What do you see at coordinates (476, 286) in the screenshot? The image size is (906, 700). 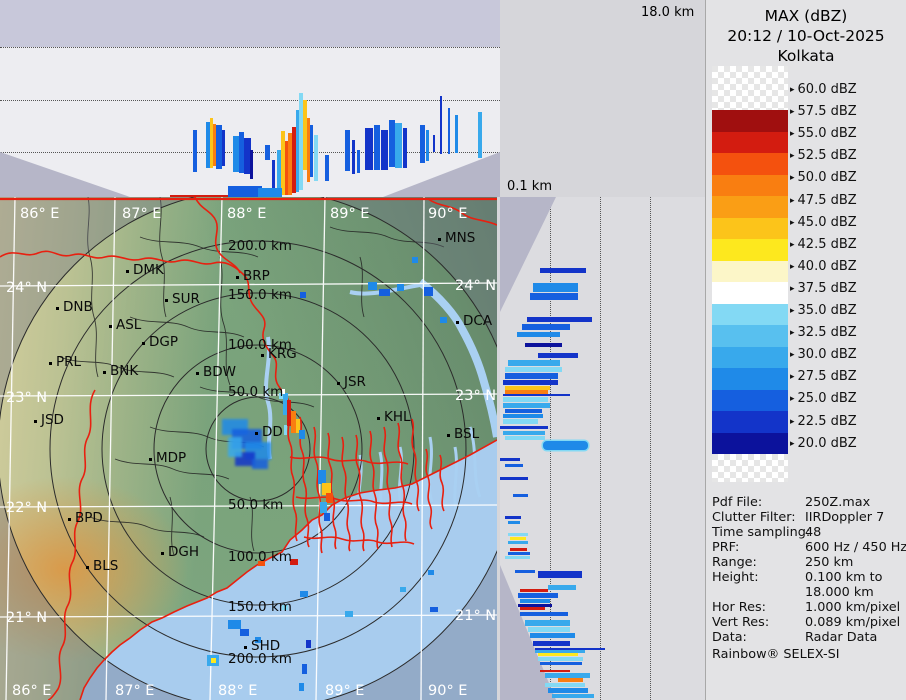 I see `latitude-label-right: 24° N` at bounding box center [476, 286].